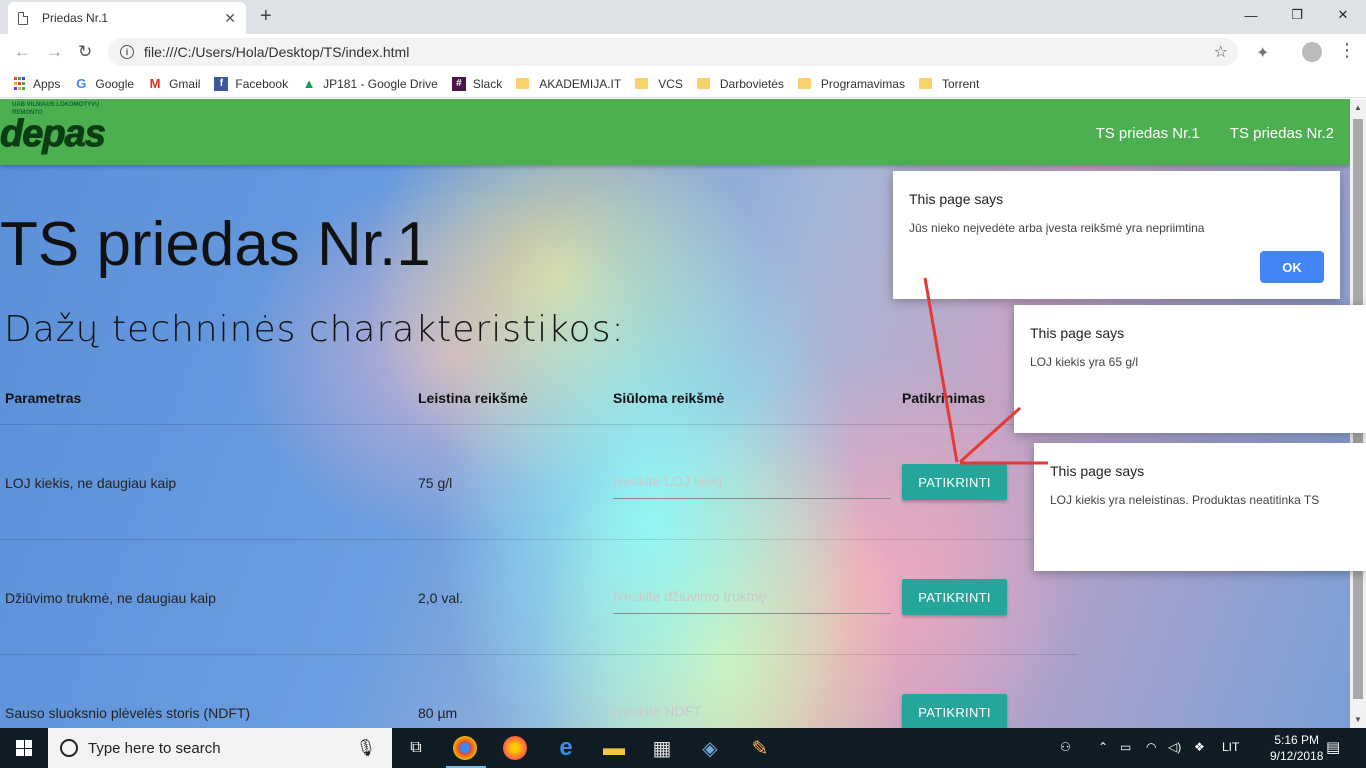 Image resolution: width=1366 pixels, height=768 pixels. Describe the element at coordinates (1343, 15) in the screenshot. I see `close-window-icon: ✕` at that location.